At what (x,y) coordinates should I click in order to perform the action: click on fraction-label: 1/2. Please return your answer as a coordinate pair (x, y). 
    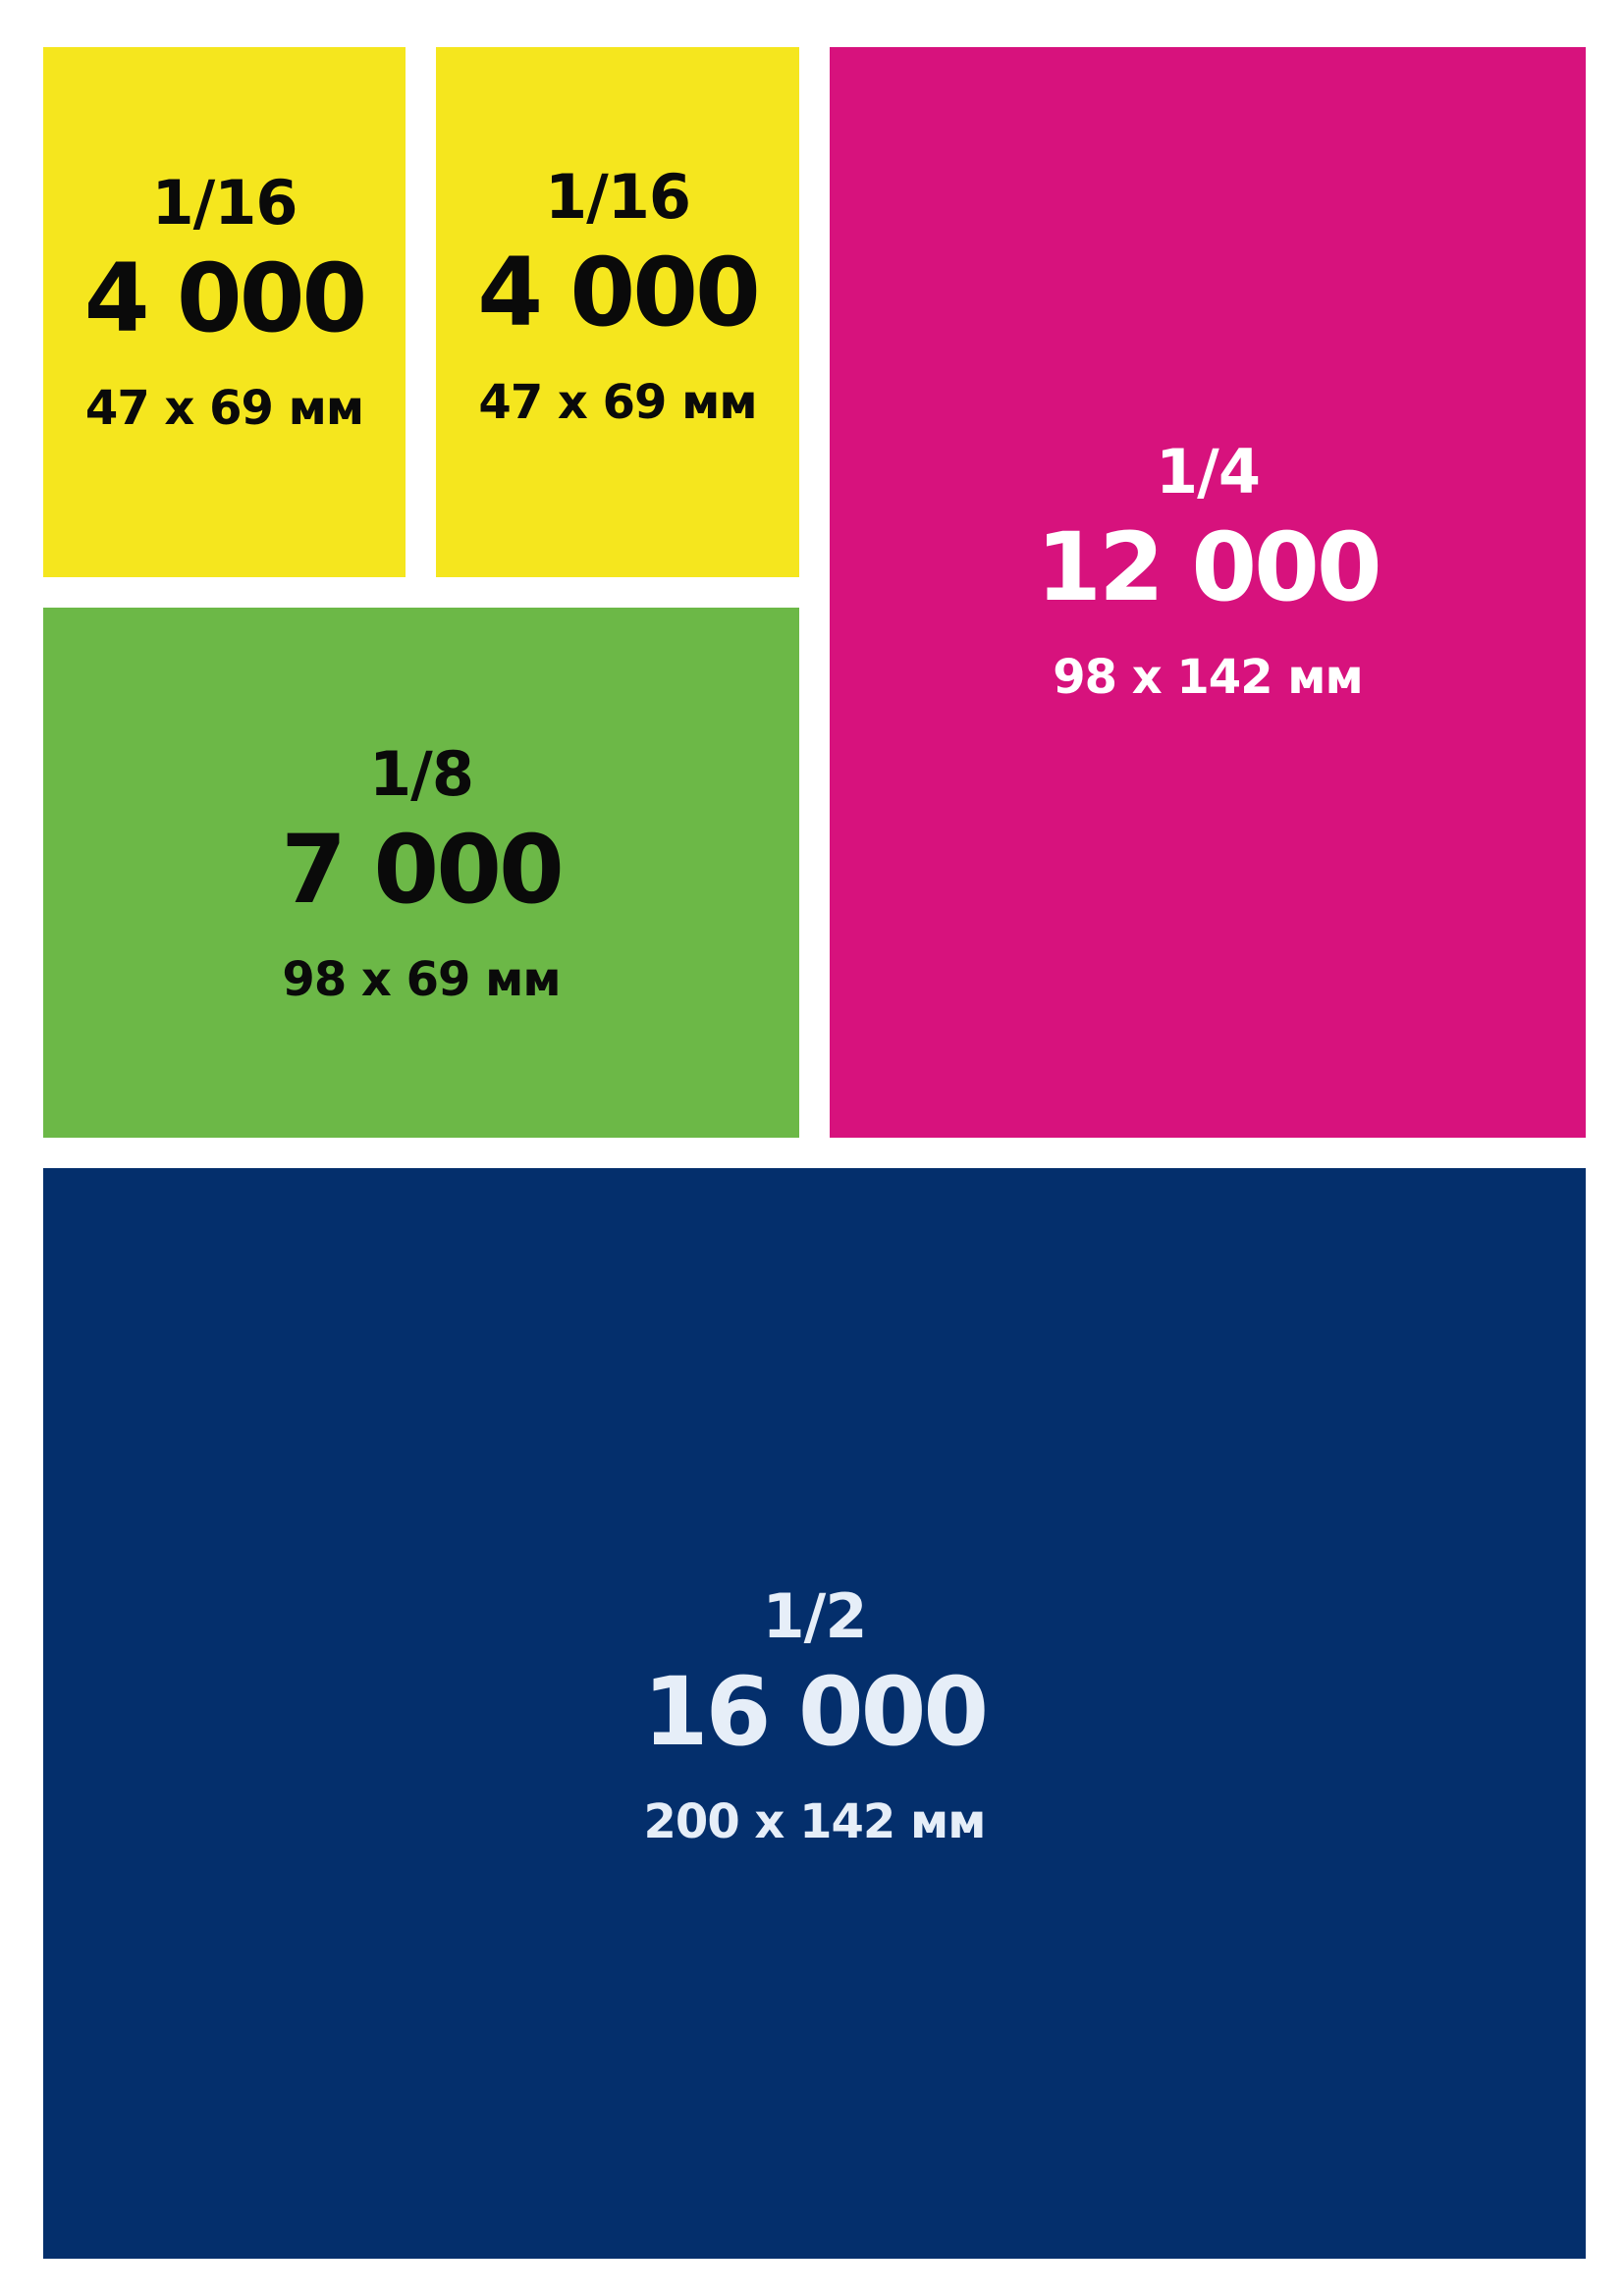
    Looking at the image, I should click on (815, 1616).